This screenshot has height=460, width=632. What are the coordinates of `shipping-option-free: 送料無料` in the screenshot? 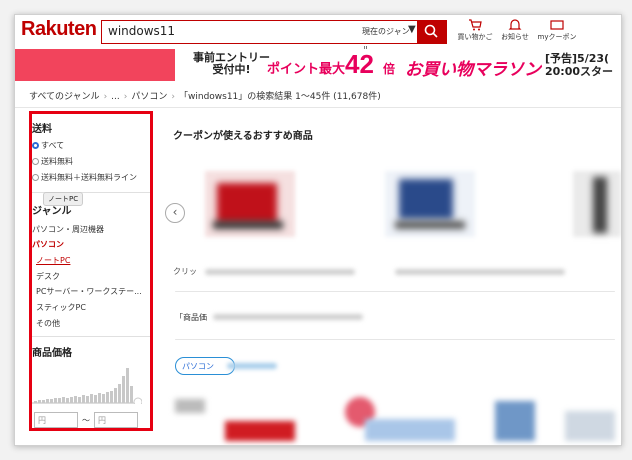 It's located at (52, 161).